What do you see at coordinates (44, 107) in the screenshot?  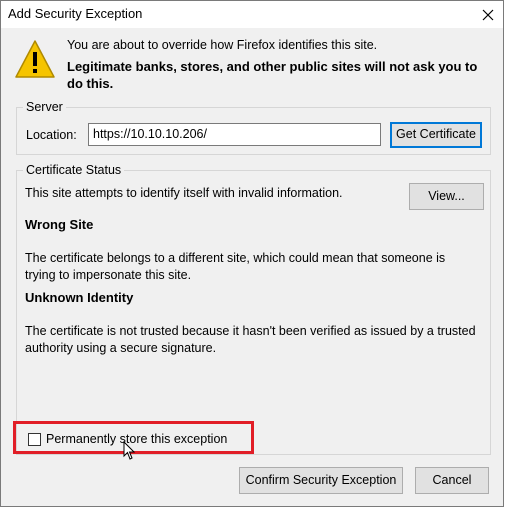 I see `server-legend: Server` at bounding box center [44, 107].